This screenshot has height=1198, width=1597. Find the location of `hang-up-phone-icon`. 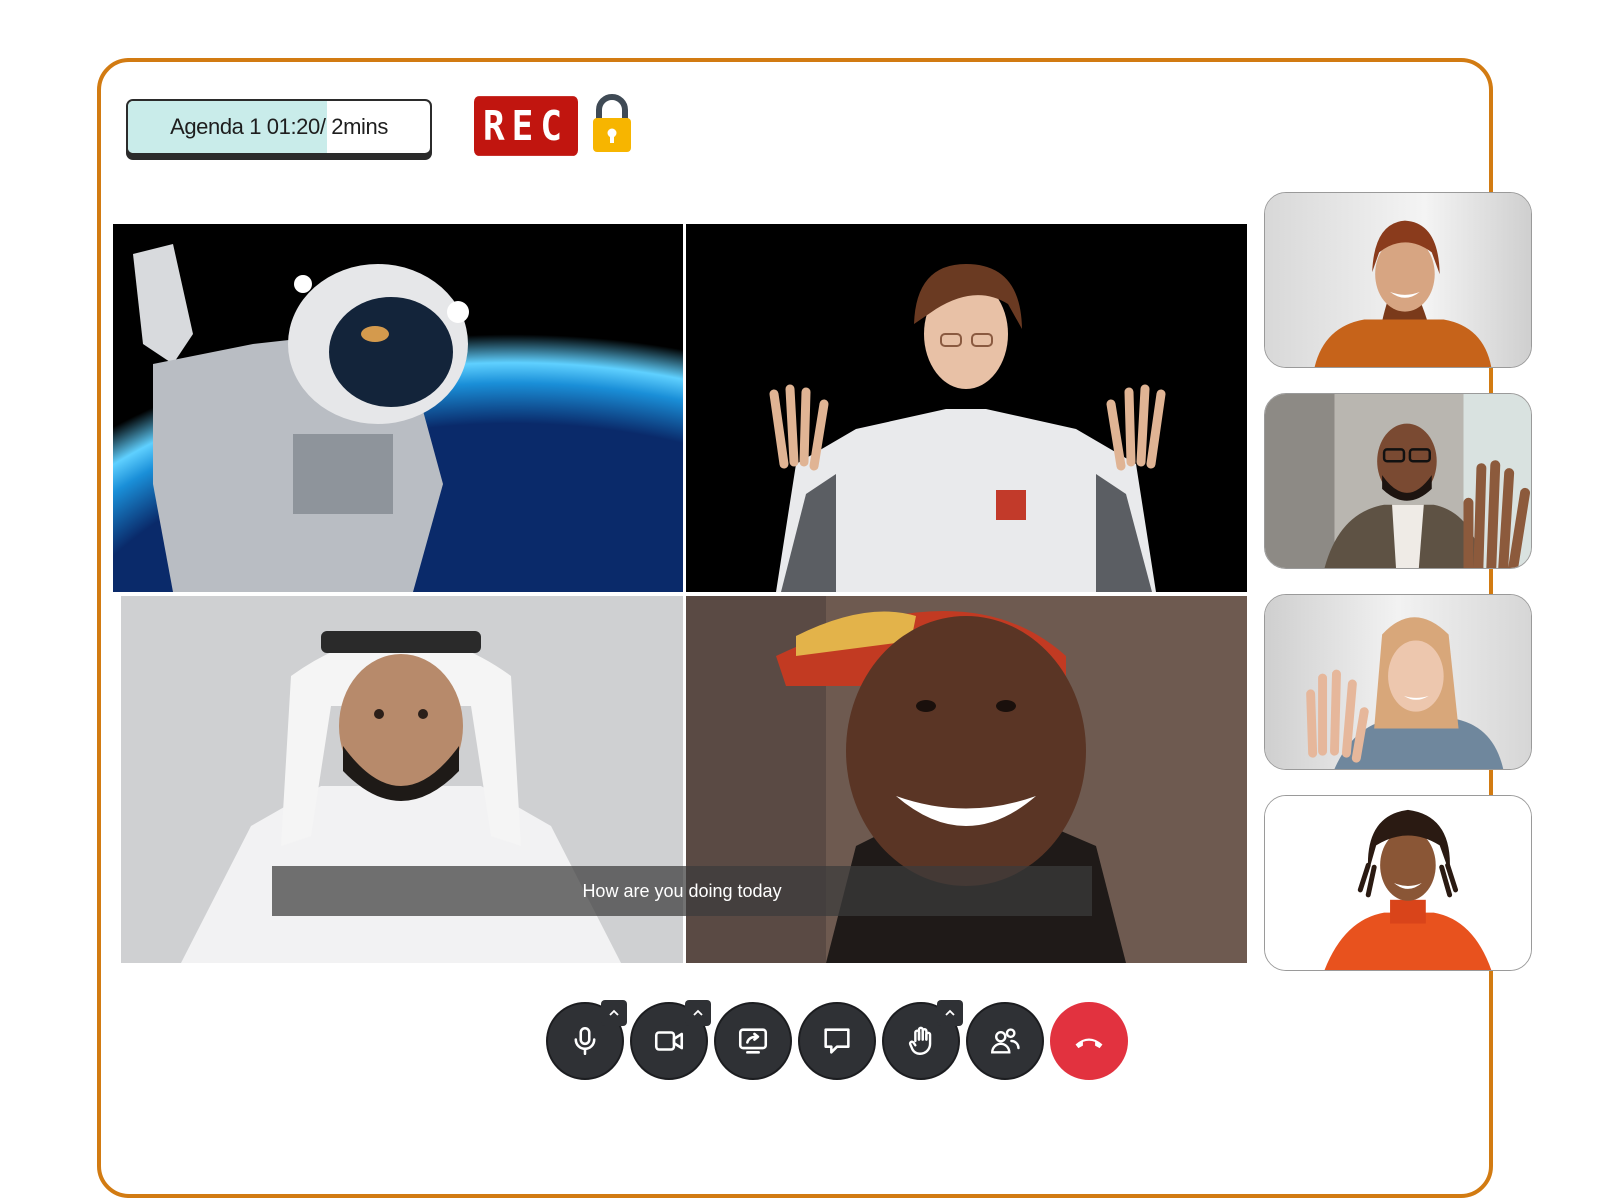

hang-up-phone-icon is located at coordinates (1089, 1043).